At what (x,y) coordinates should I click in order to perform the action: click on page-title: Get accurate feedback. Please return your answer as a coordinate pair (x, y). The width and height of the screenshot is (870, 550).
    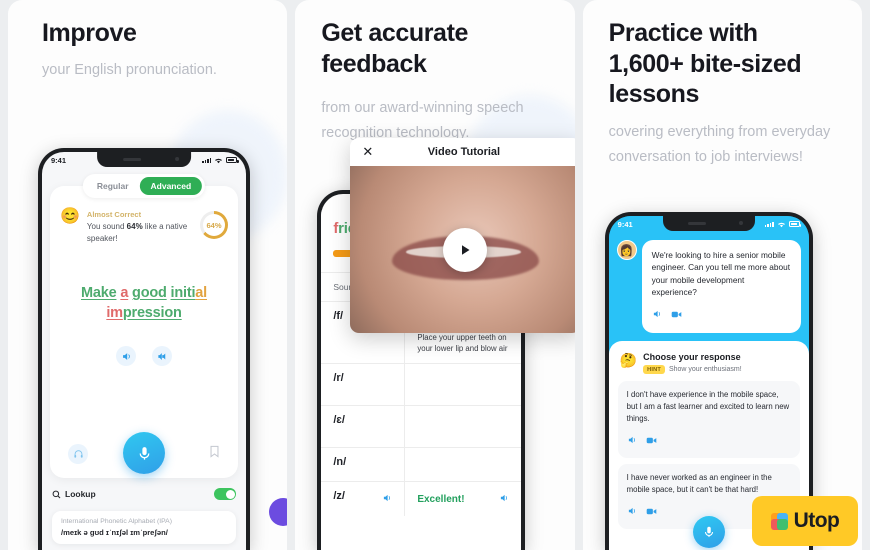
    Looking at the image, I should click on (394, 48).